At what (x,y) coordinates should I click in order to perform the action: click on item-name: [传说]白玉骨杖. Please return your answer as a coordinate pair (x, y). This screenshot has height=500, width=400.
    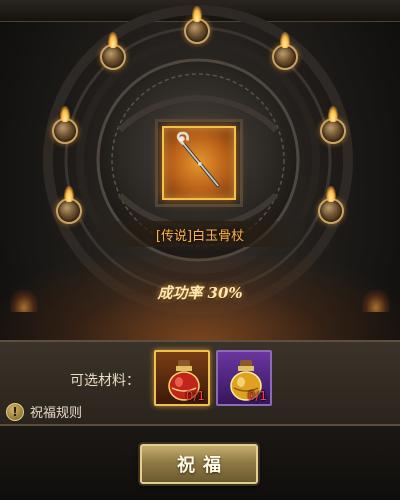
    Looking at the image, I should click on (200, 236).